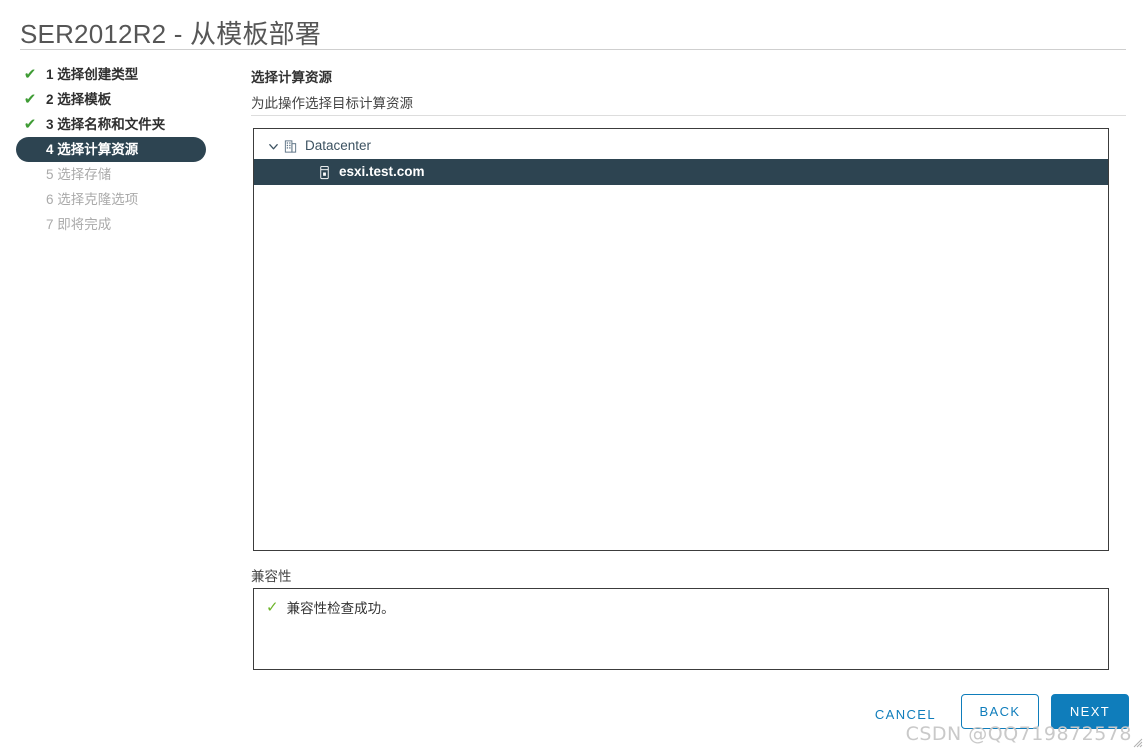 The image size is (1146, 751). What do you see at coordinates (332, 89) in the screenshot?
I see `content-header: 选择计算资源 为此操作选择目标计算资源` at bounding box center [332, 89].